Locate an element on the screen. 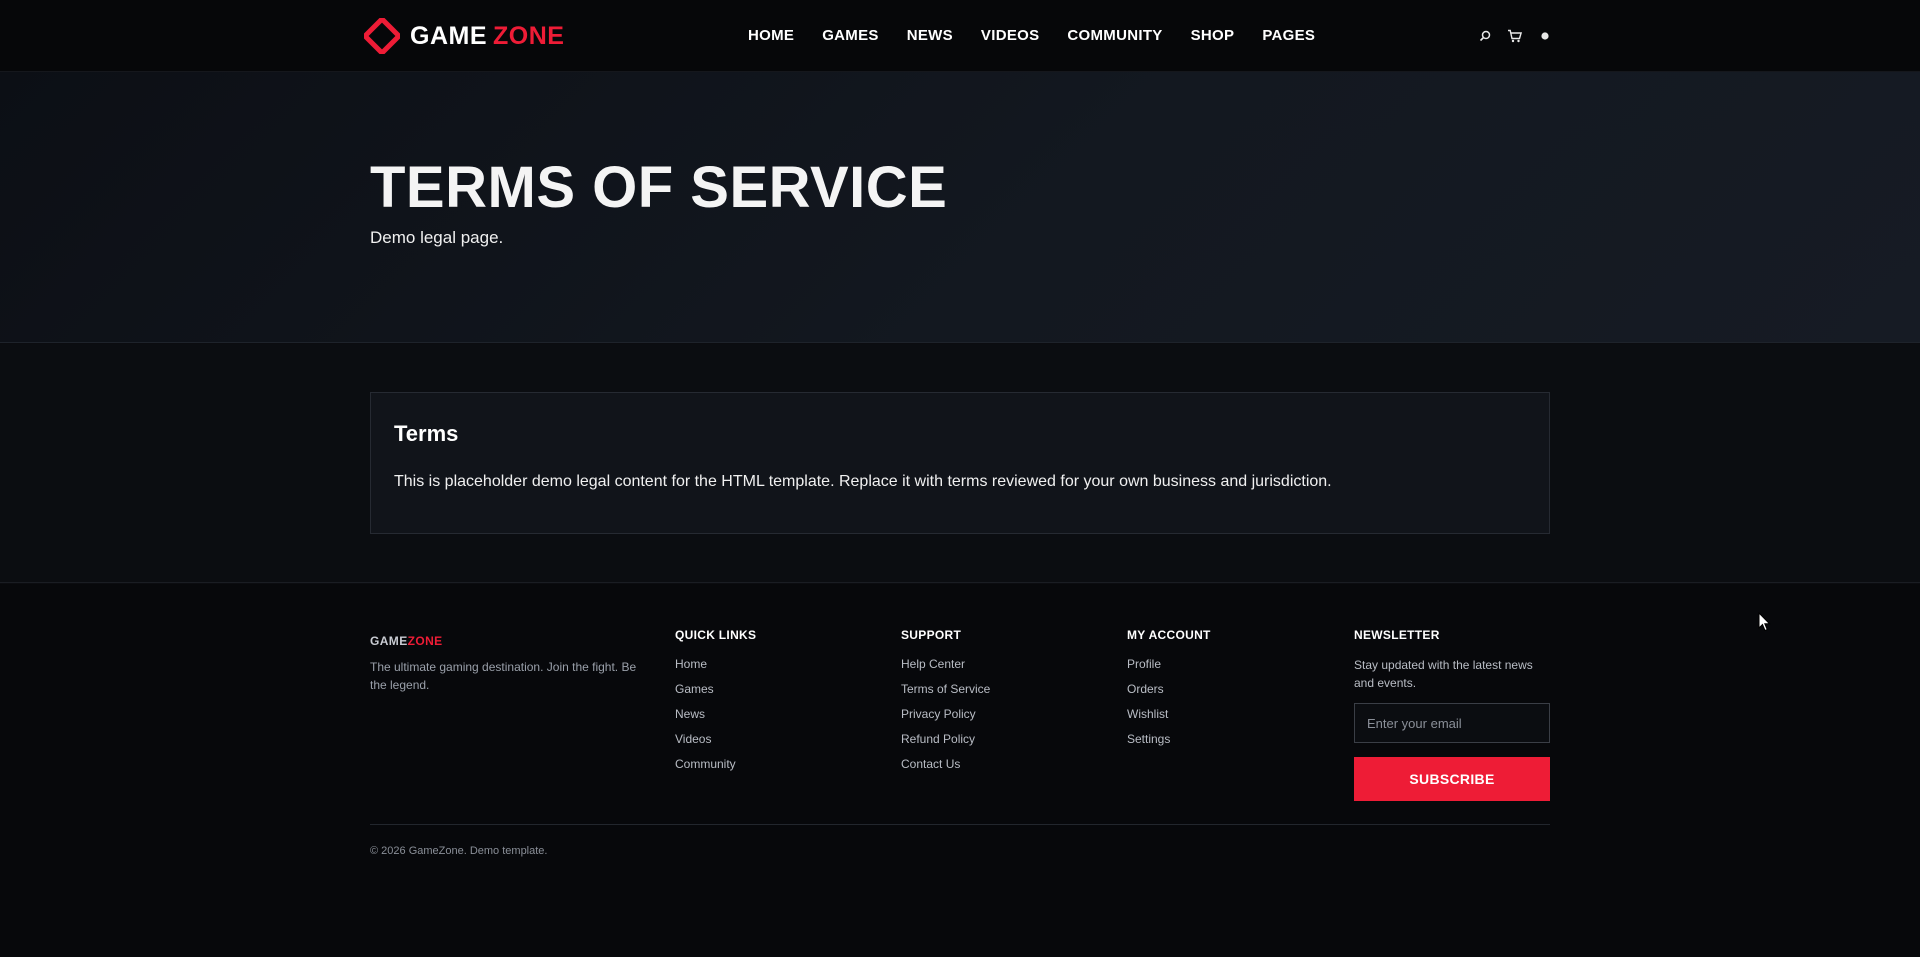  diamond-logo-icon is located at coordinates (382, 36).